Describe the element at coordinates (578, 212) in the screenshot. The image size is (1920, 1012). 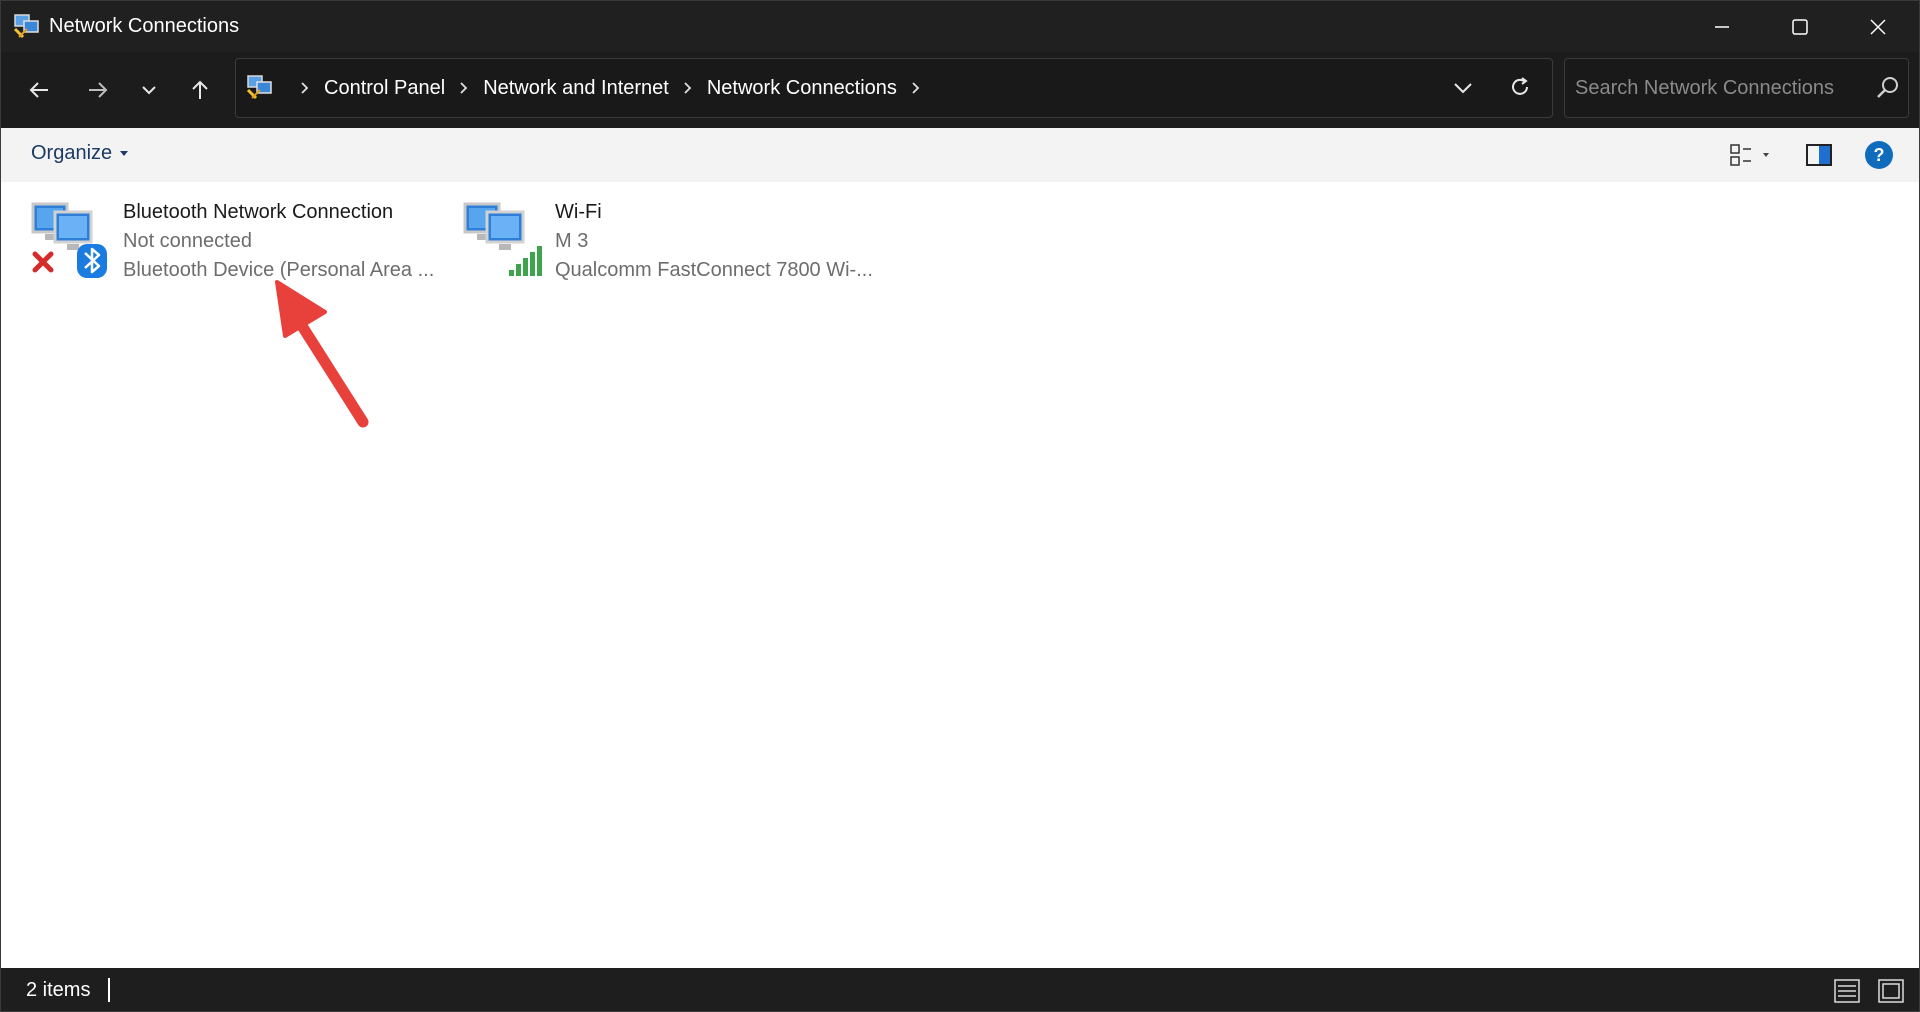
I see `connection-name: Wi-Fi` at that location.